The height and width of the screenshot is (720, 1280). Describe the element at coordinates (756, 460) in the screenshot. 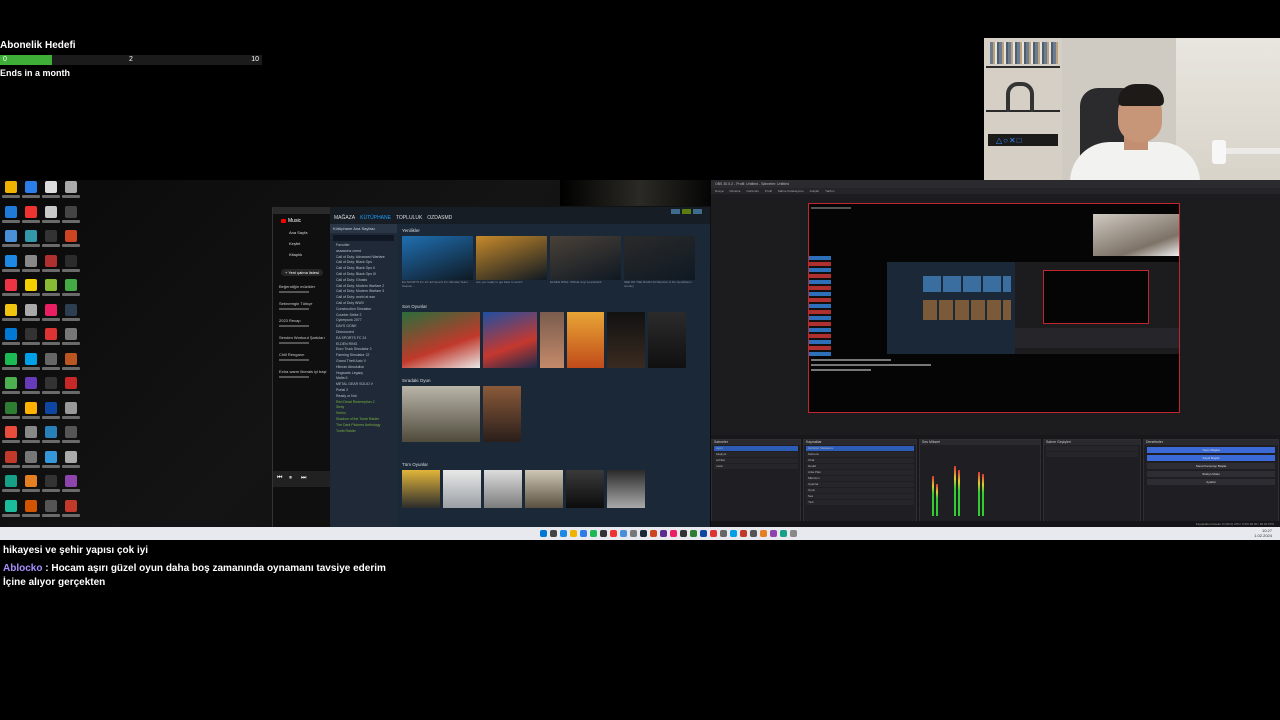

I see `scene-item: sohbet` at that location.